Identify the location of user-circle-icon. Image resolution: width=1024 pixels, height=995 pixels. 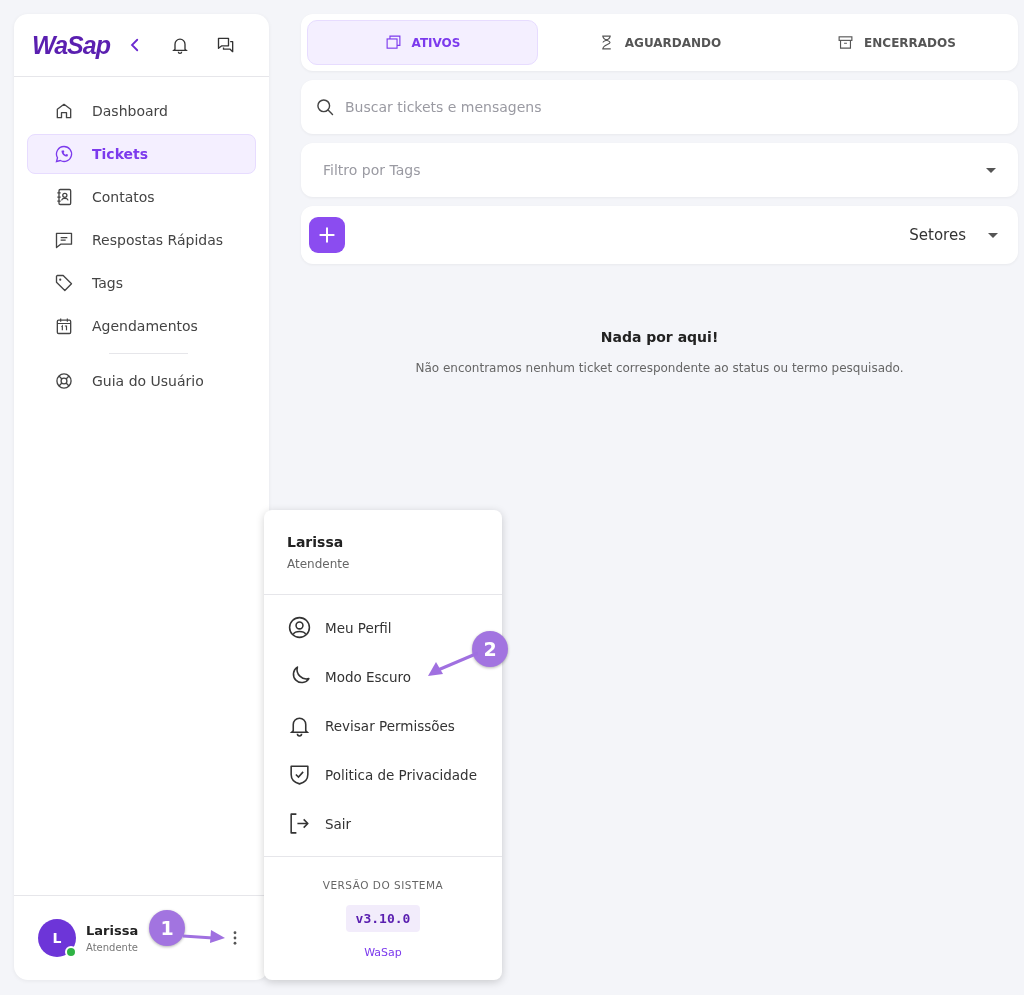
(299, 627).